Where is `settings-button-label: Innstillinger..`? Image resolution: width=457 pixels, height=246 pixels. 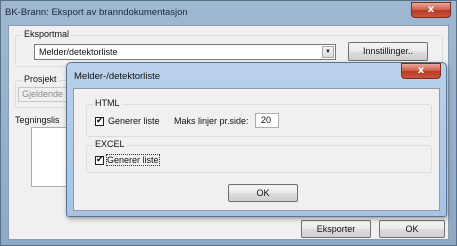
settings-button-label: Innstillinger.. is located at coordinates (388, 51).